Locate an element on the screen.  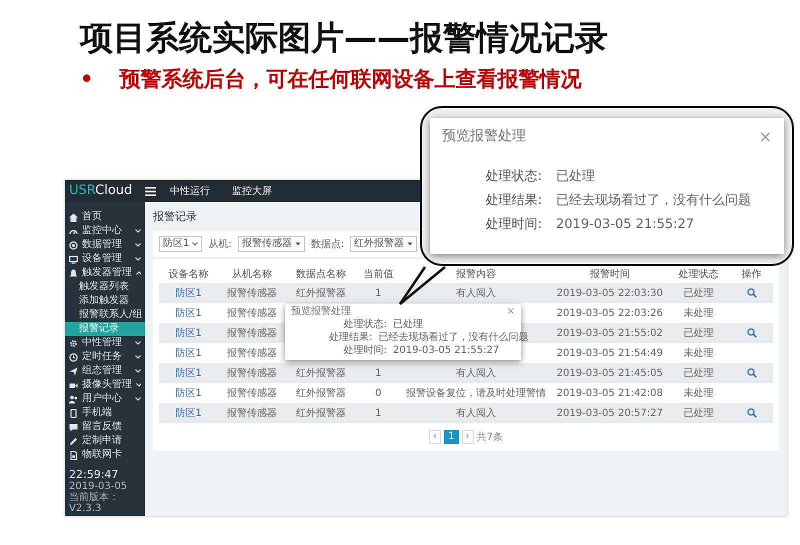
sidebar-item: 触发器管理 is located at coordinates (105, 273).